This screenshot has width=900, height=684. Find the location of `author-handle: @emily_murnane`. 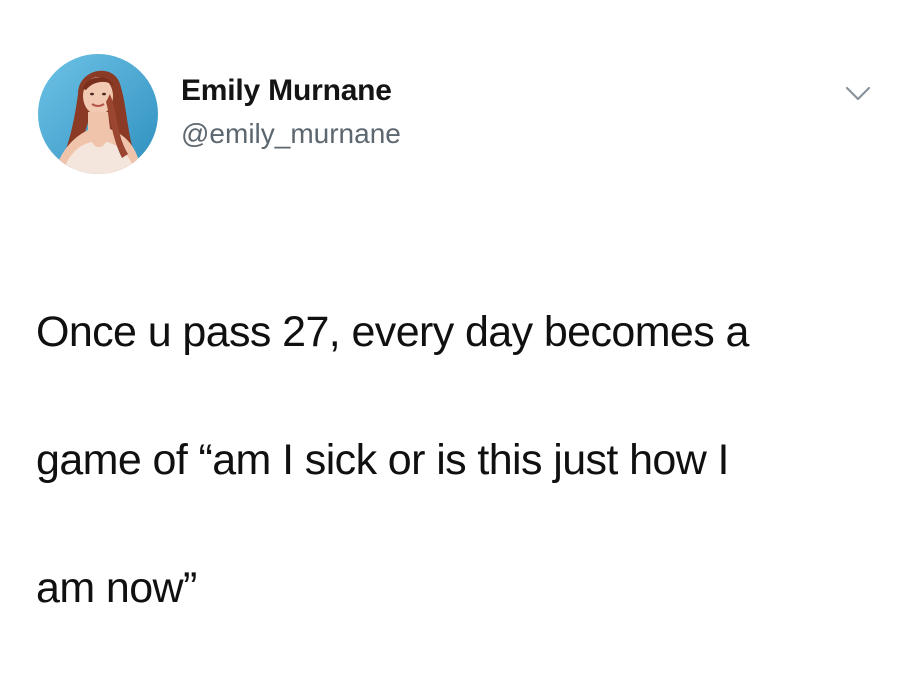

author-handle: @emily_murnane is located at coordinates (291, 134).